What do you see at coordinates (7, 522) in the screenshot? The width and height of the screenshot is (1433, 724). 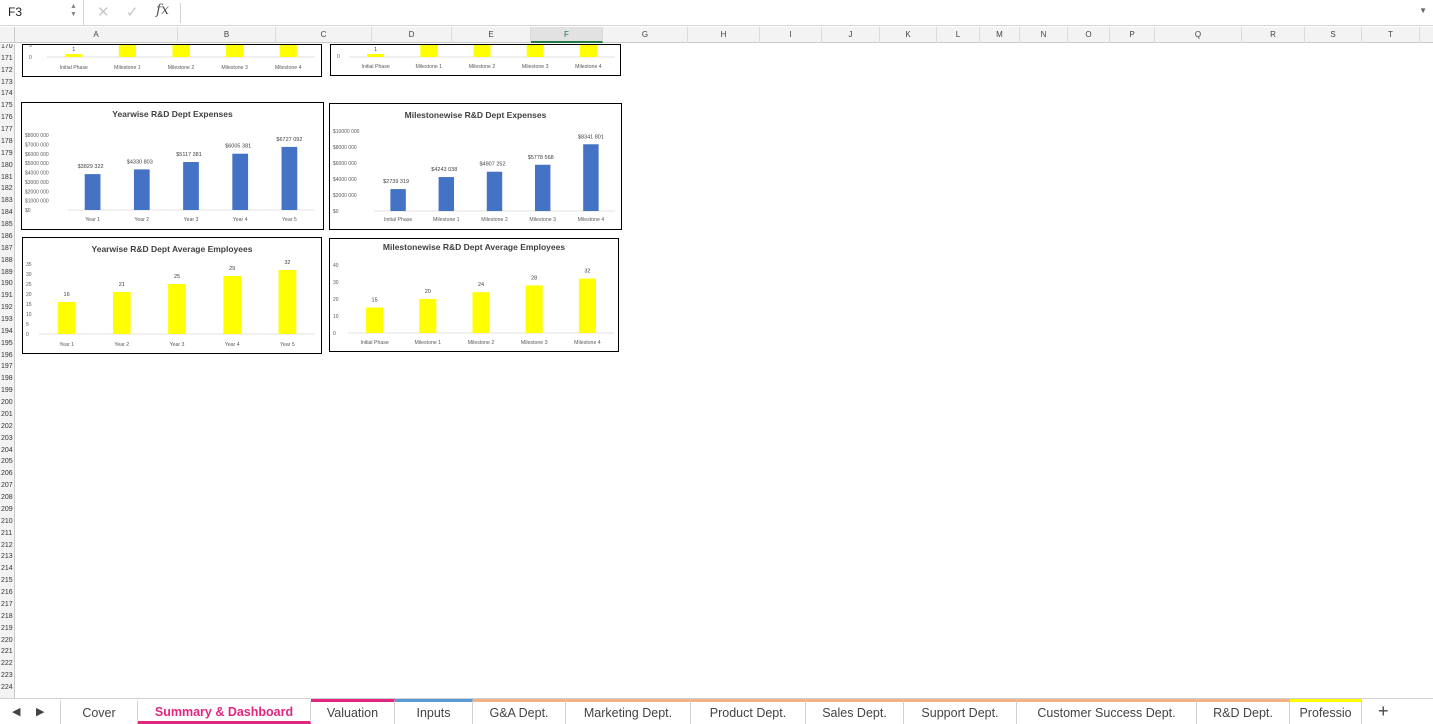 I see `row-header-210: 210` at bounding box center [7, 522].